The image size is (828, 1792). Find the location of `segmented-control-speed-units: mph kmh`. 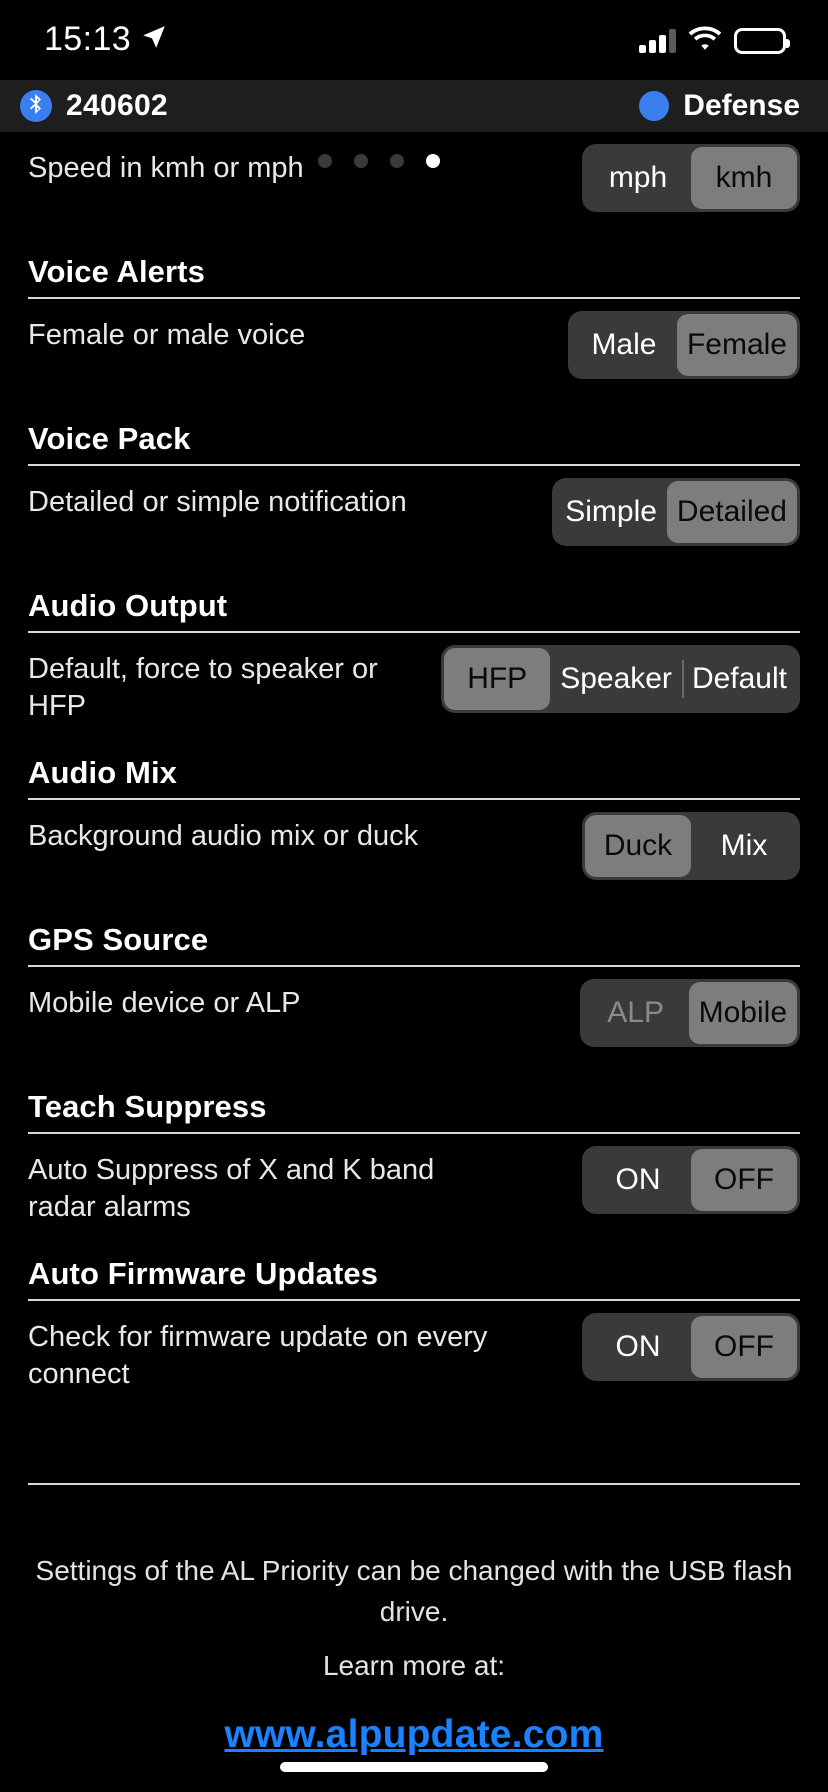

segmented-control-speed-units: mph kmh is located at coordinates (691, 178).